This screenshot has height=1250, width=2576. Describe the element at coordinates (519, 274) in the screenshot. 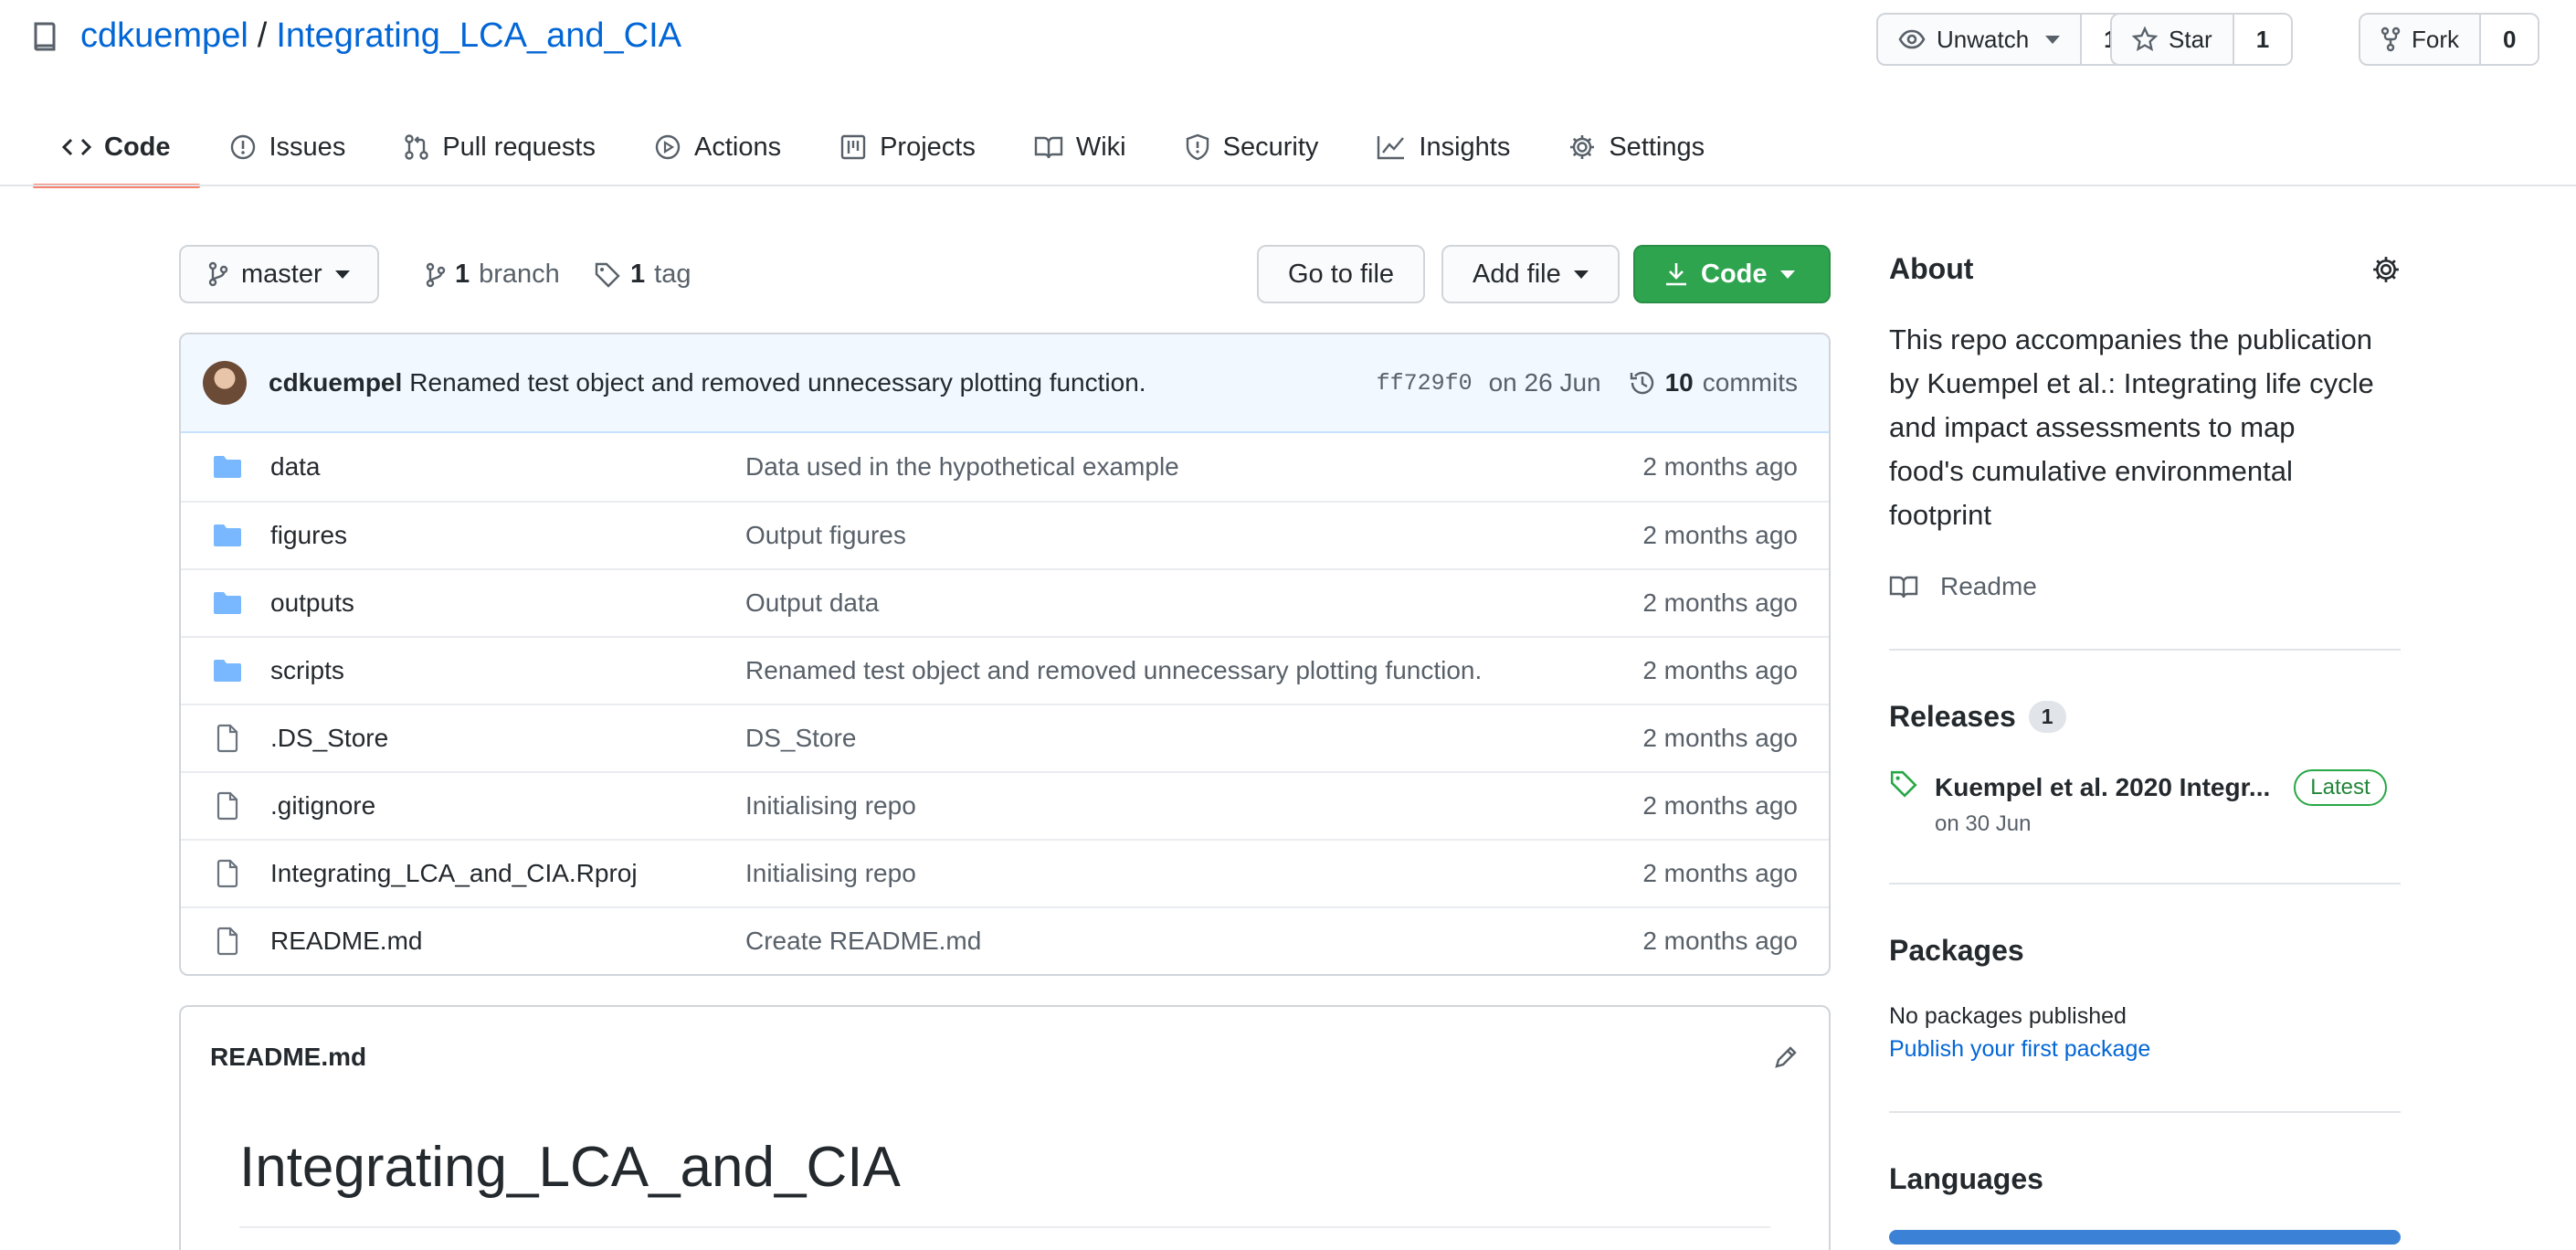

I see `branch-count-label: branch` at that location.